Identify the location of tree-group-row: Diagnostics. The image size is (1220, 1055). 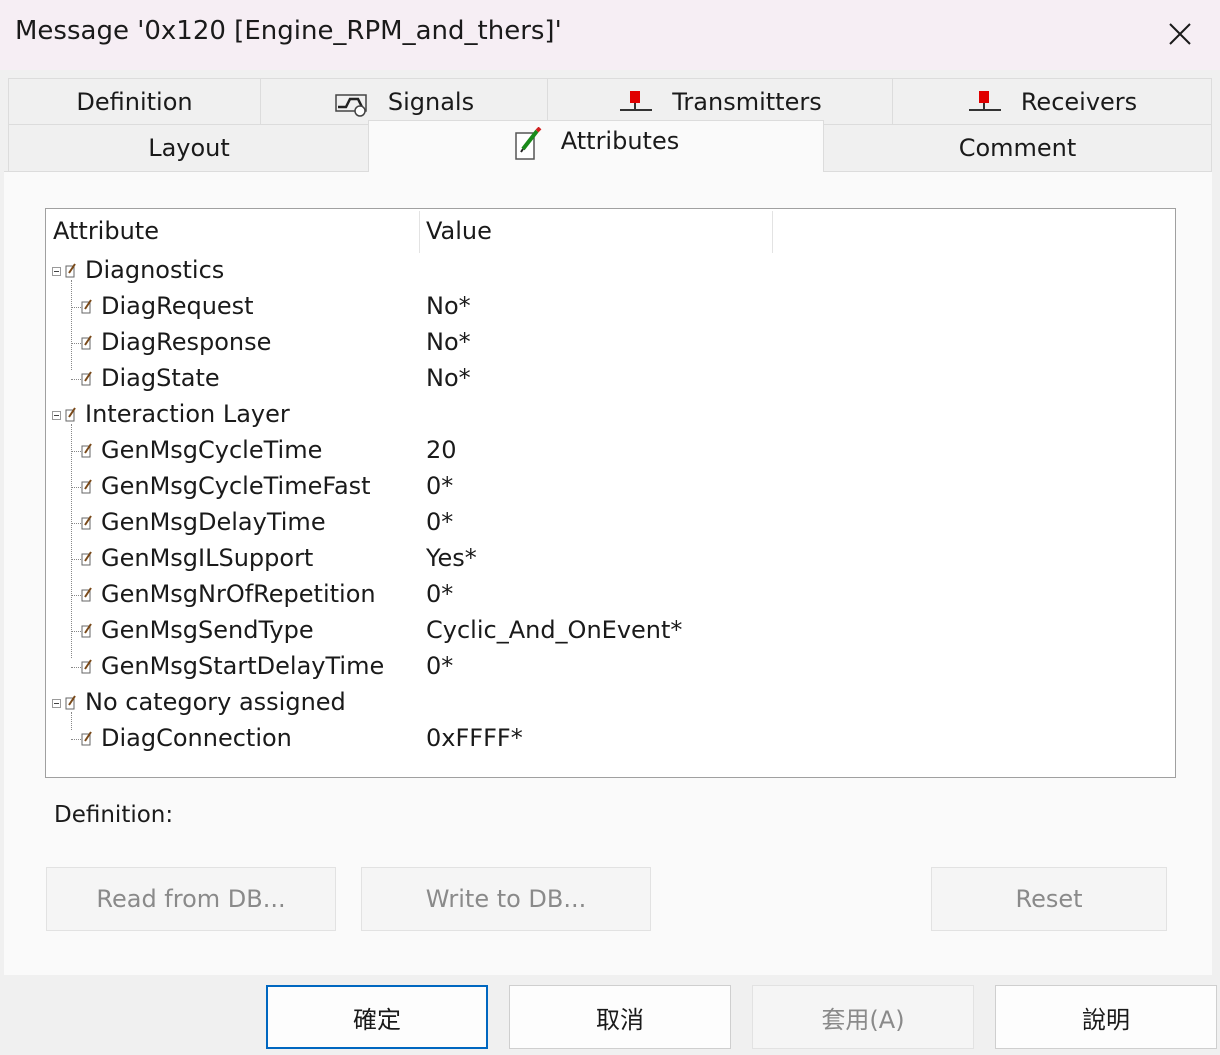
(610, 271).